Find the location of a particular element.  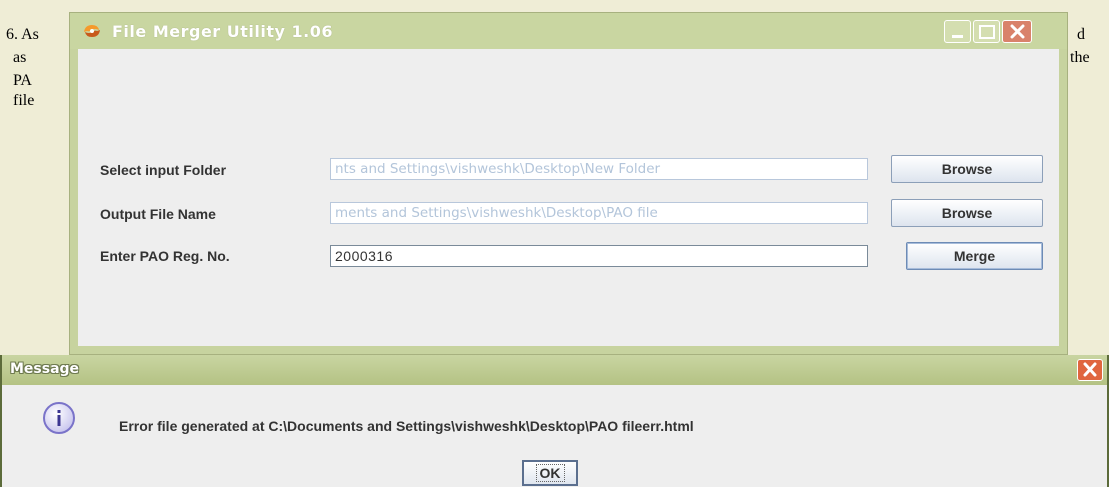

app-icon is located at coordinates (92, 31).